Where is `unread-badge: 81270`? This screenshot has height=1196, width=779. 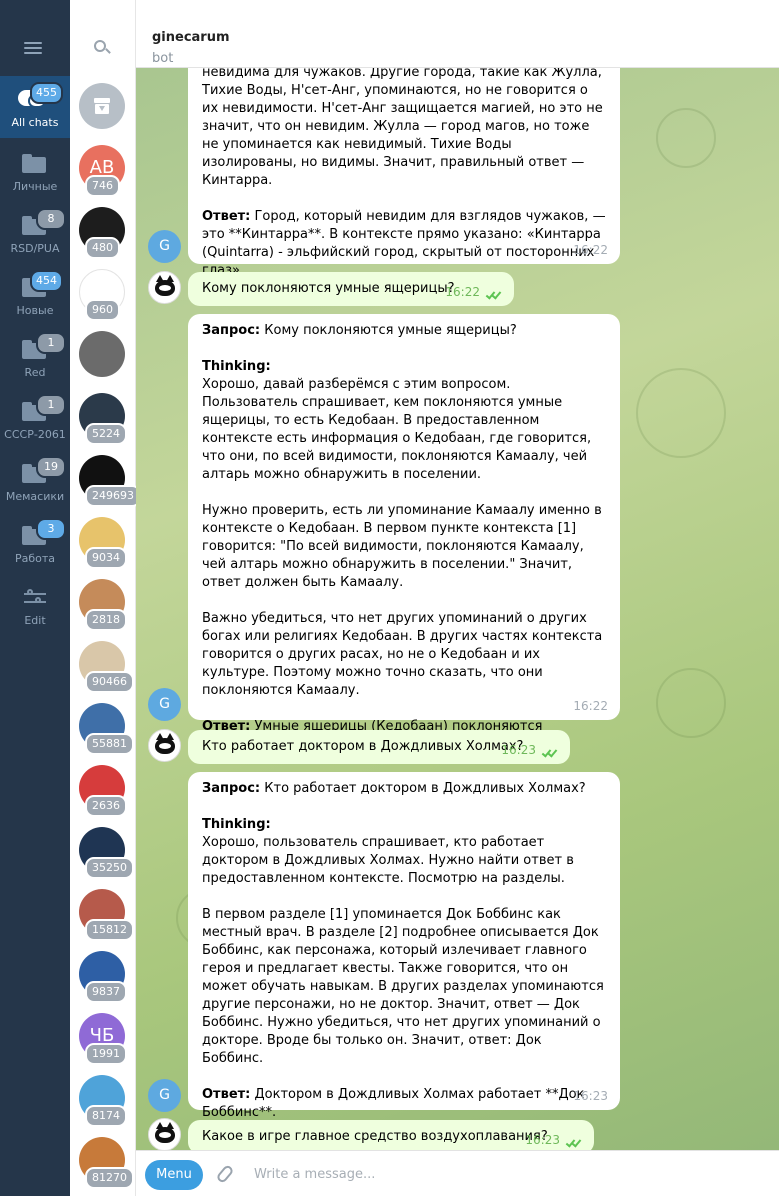 unread-badge: 81270 is located at coordinates (109, 1178).